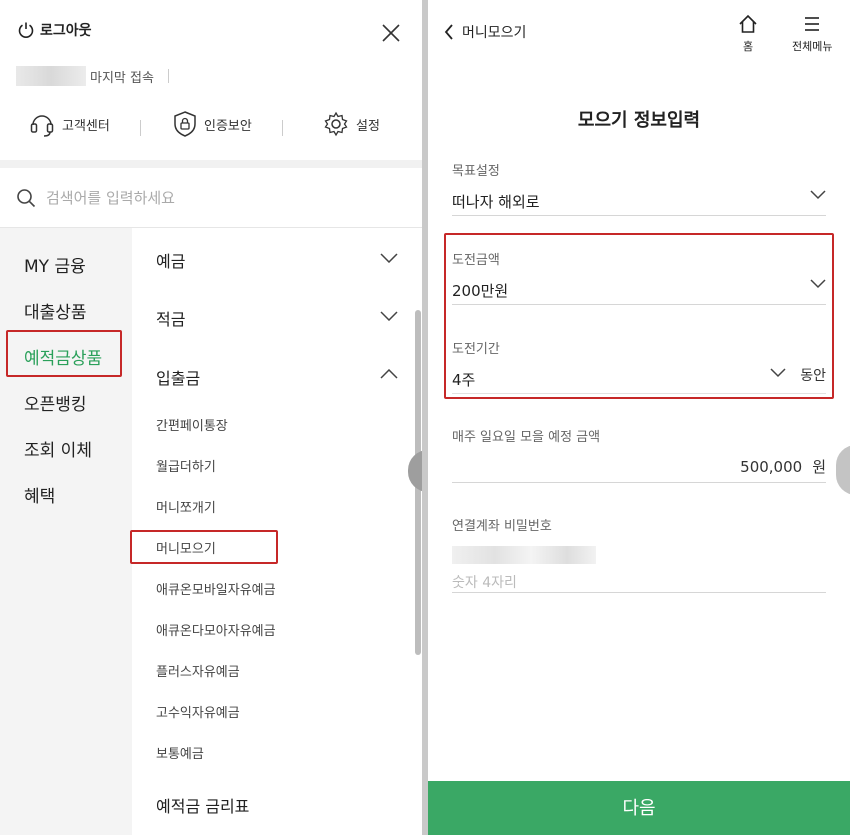  Describe the element at coordinates (526, 437) in the screenshot. I see `weekly-amount-label: 매주 일요일 모을 예정 금액` at that location.